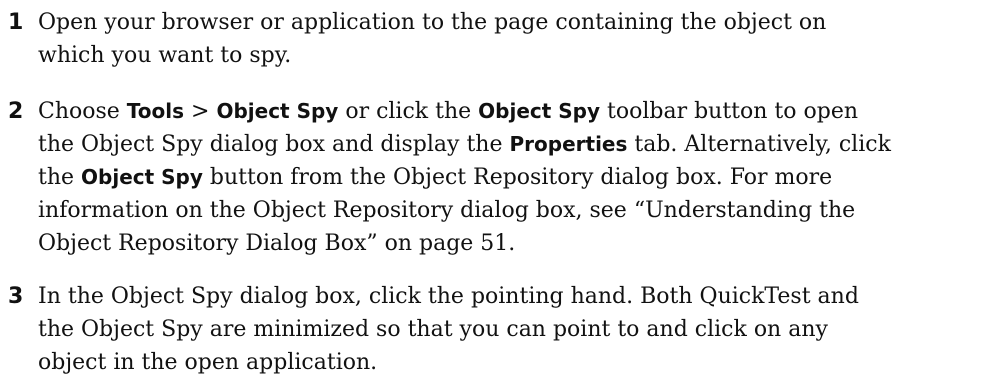 The height and width of the screenshot is (380, 990). I want to click on text-run: >, so click(200, 111).